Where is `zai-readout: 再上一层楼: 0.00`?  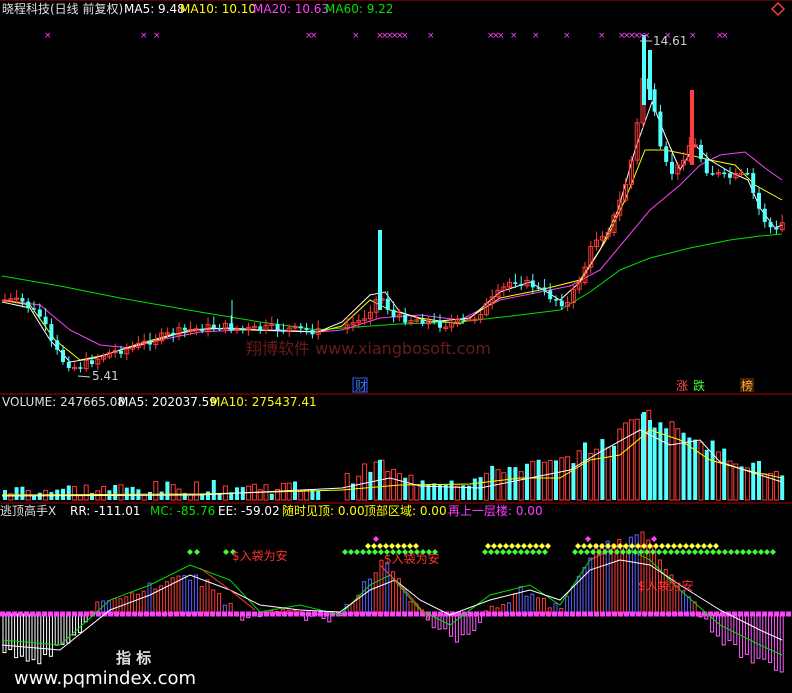
zai-readout: 再上一层楼: 0.00 is located at coordinates (495, 510).